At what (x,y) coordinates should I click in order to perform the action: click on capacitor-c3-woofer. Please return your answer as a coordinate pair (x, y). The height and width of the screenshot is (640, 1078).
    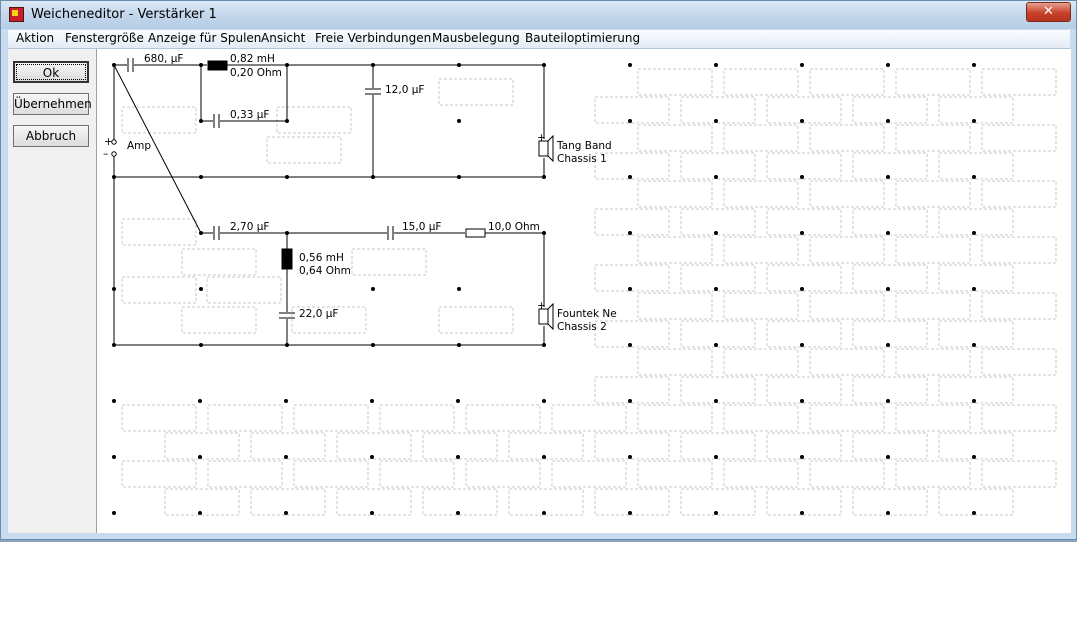
    Looking at the image, I should click on (287, 315).